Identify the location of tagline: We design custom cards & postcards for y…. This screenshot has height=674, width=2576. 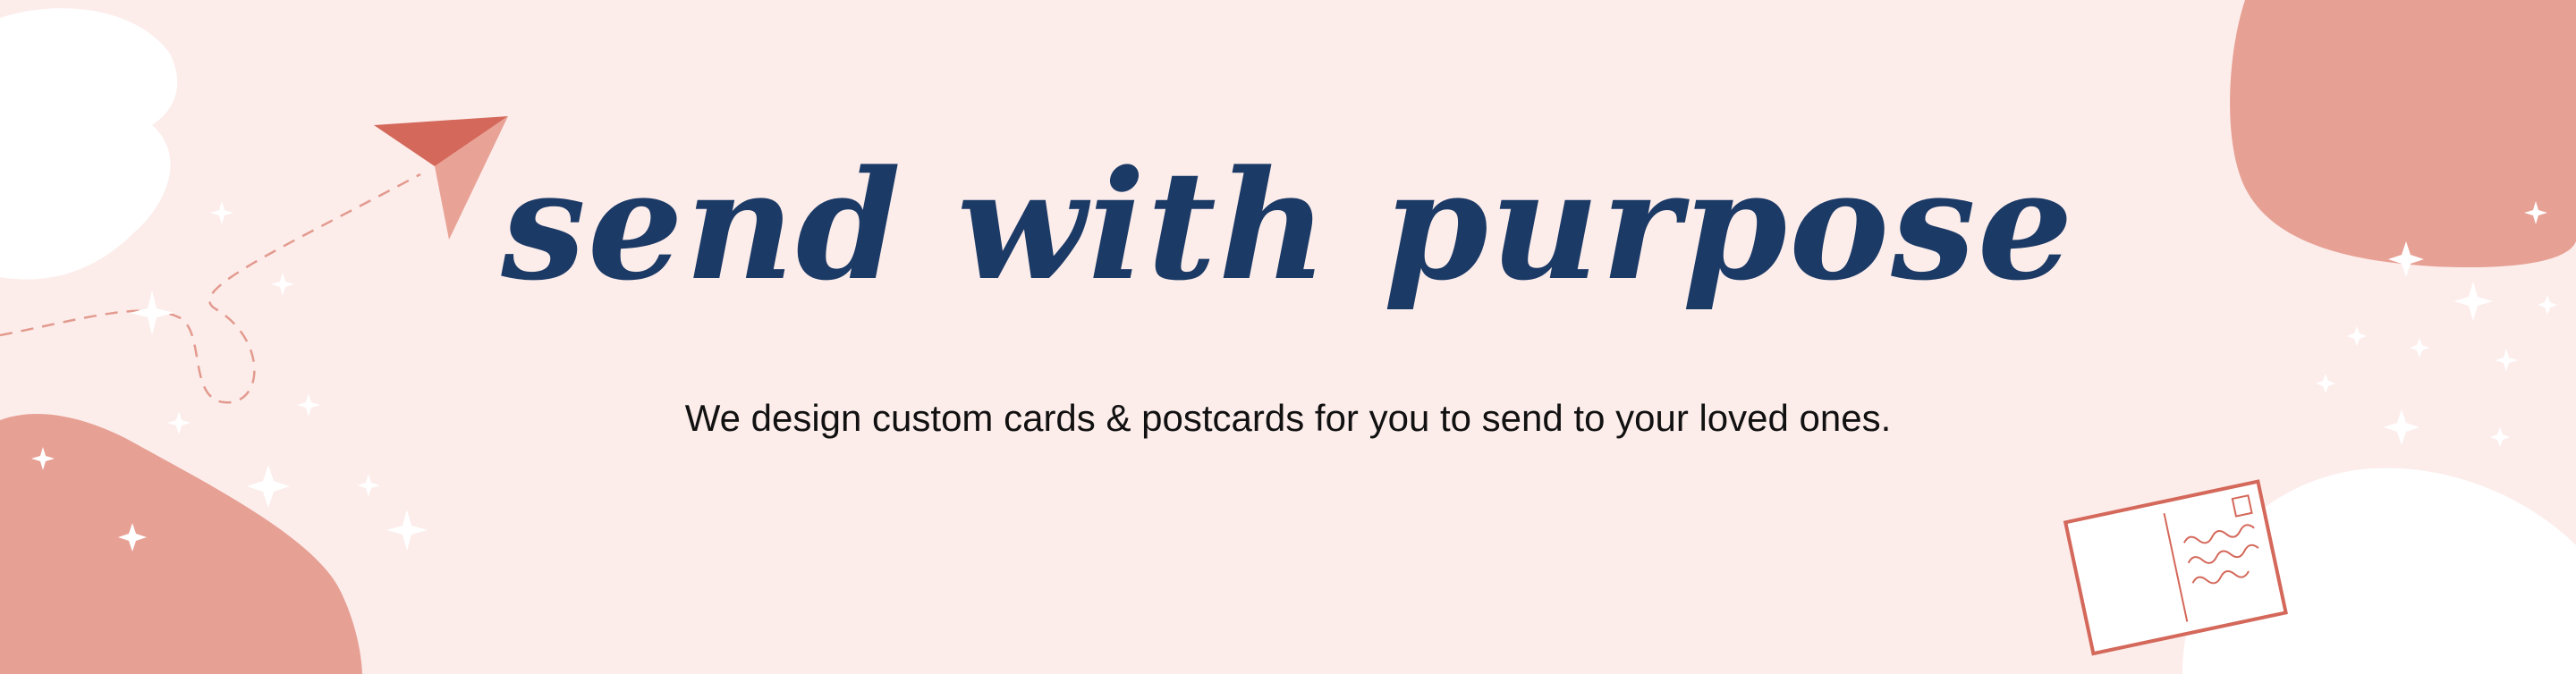
(1288, 418).